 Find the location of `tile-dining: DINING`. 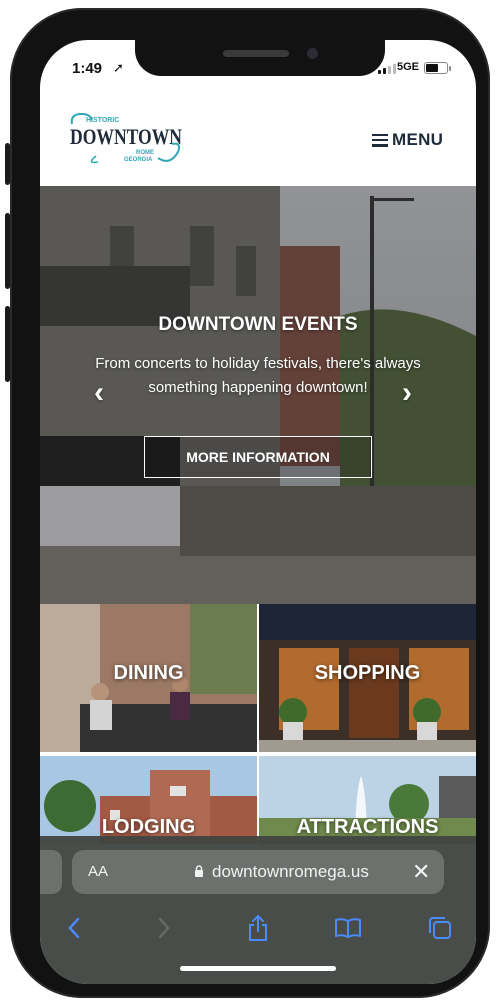

tile-dining: DINING is located at coordinates (148, 678).